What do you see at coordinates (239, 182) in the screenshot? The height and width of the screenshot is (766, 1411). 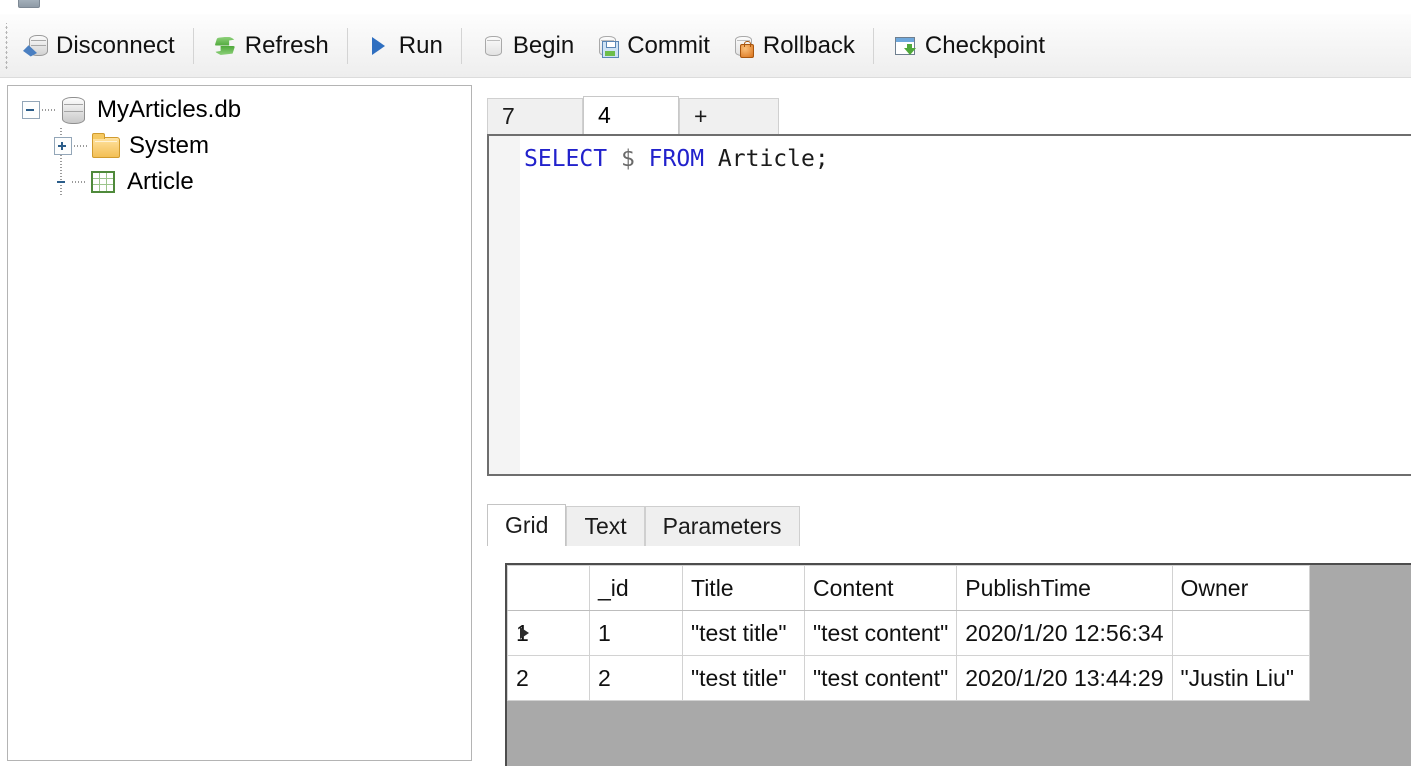 I see `tree-item-article: Article` at bounding box center [239, 182].